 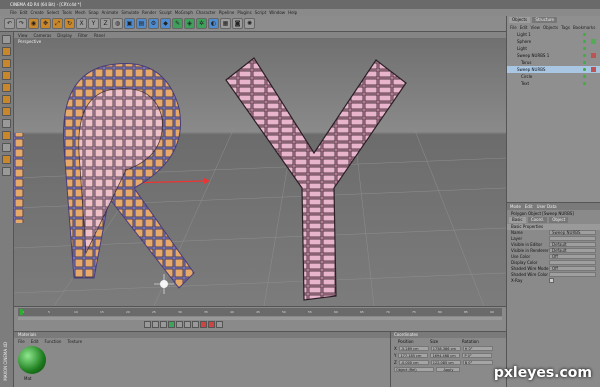 I want to click on menu-edit: Edit, so click(x=24, y=12).